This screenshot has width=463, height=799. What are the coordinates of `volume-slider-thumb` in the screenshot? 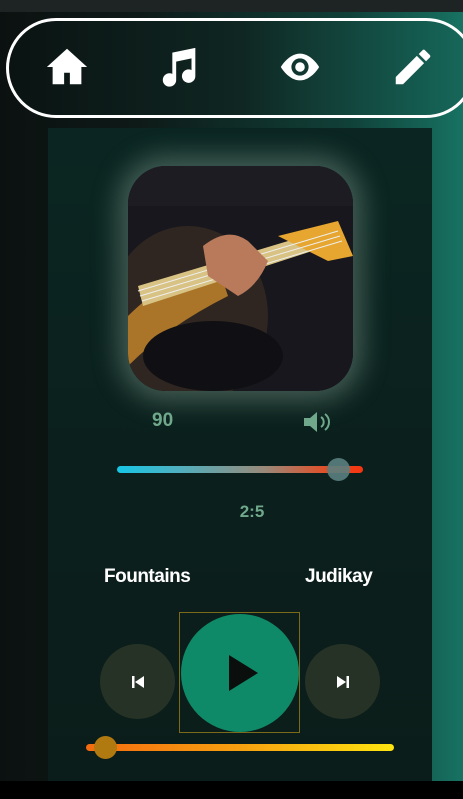 It's located at (338, 469).